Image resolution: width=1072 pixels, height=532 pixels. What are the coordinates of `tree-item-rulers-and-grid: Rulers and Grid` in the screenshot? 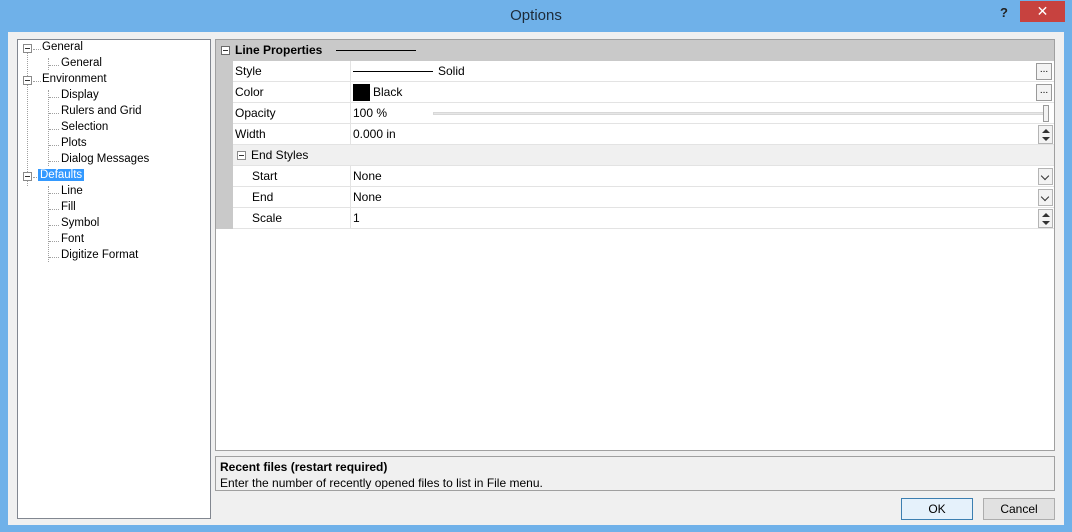 It's located at (101, 111).